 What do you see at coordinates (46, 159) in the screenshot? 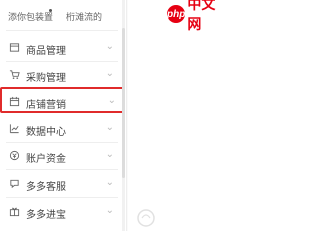
I see `sidebar-item-label: 账户资金` at bounding box center [46, 159].